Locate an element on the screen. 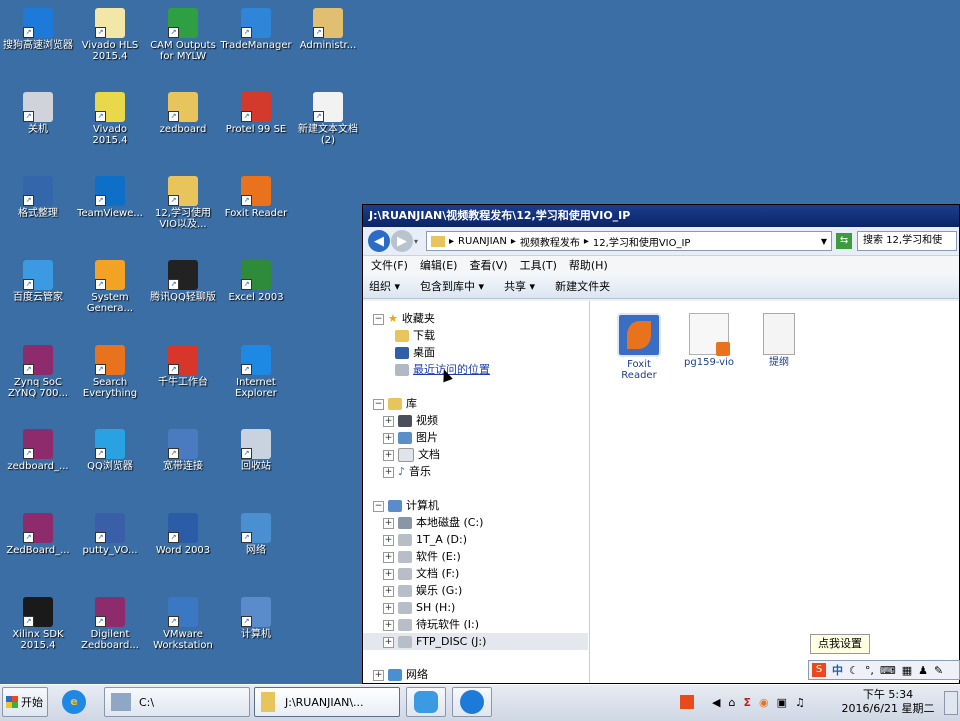 This screenshot has width=960, height=721. nav-drive-c: + 本地磁盘 (C:) is located at coordinates (433, 523).